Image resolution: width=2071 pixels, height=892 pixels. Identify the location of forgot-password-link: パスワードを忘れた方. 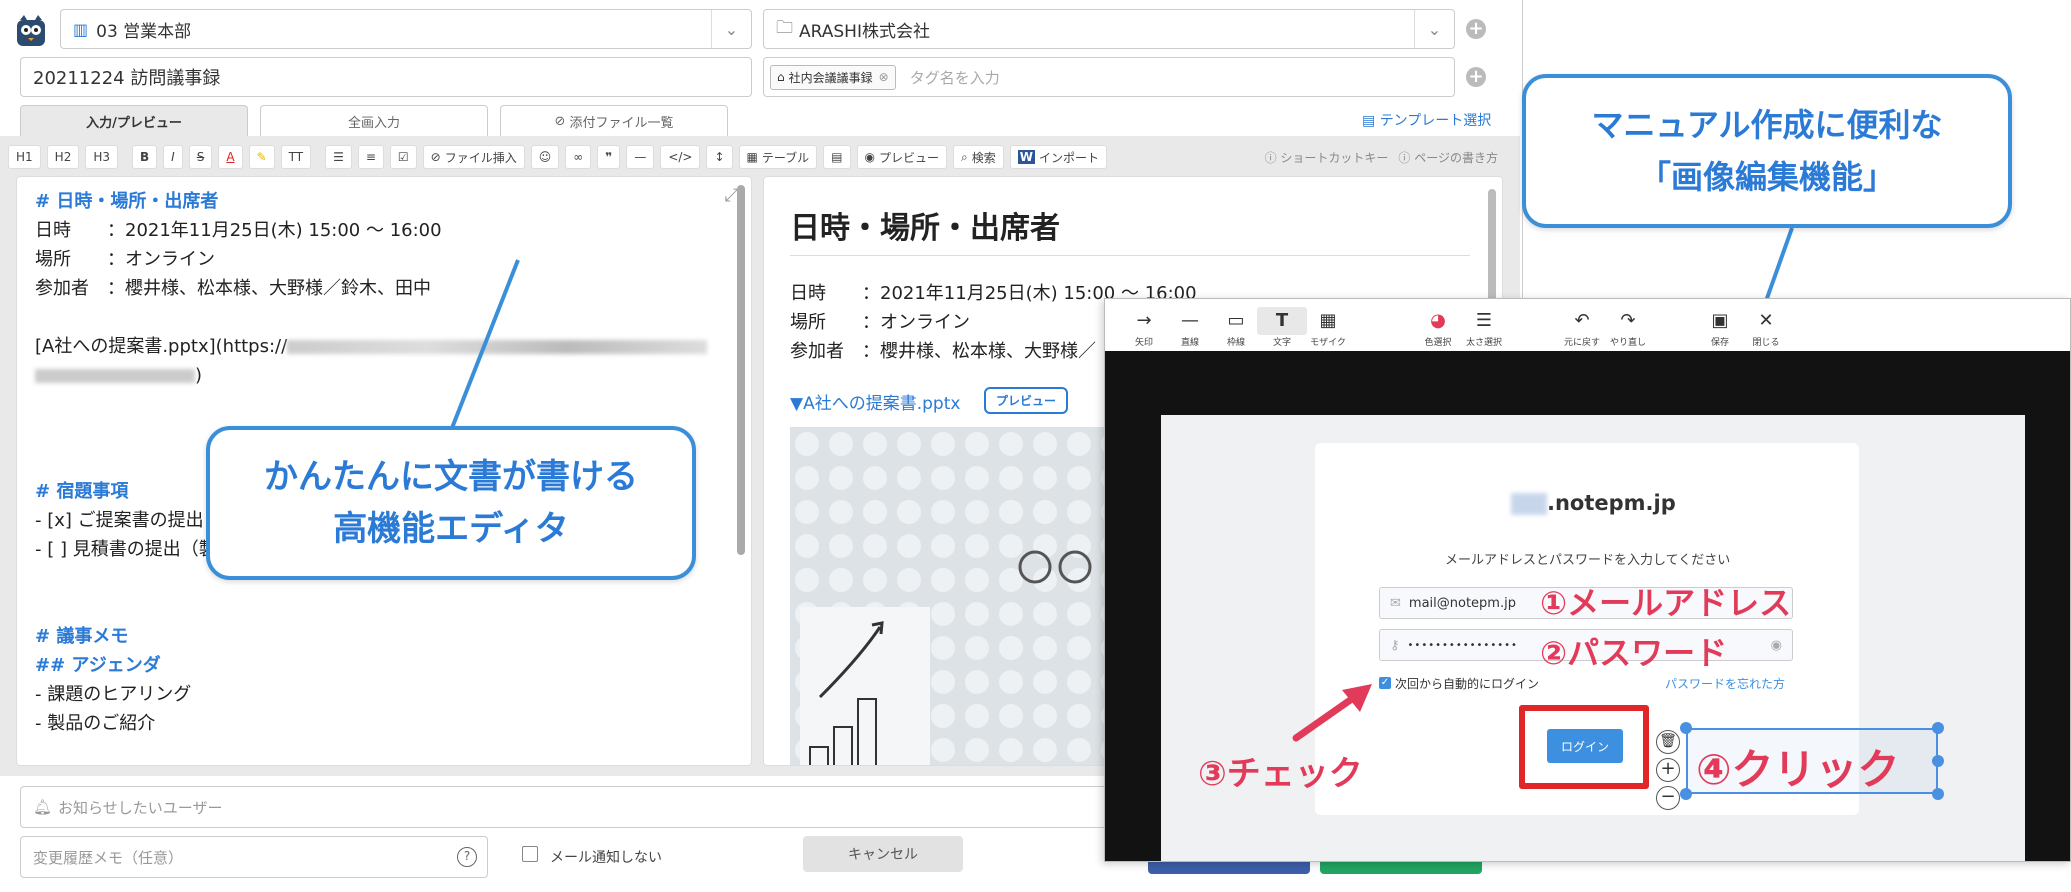
(1725, 683).